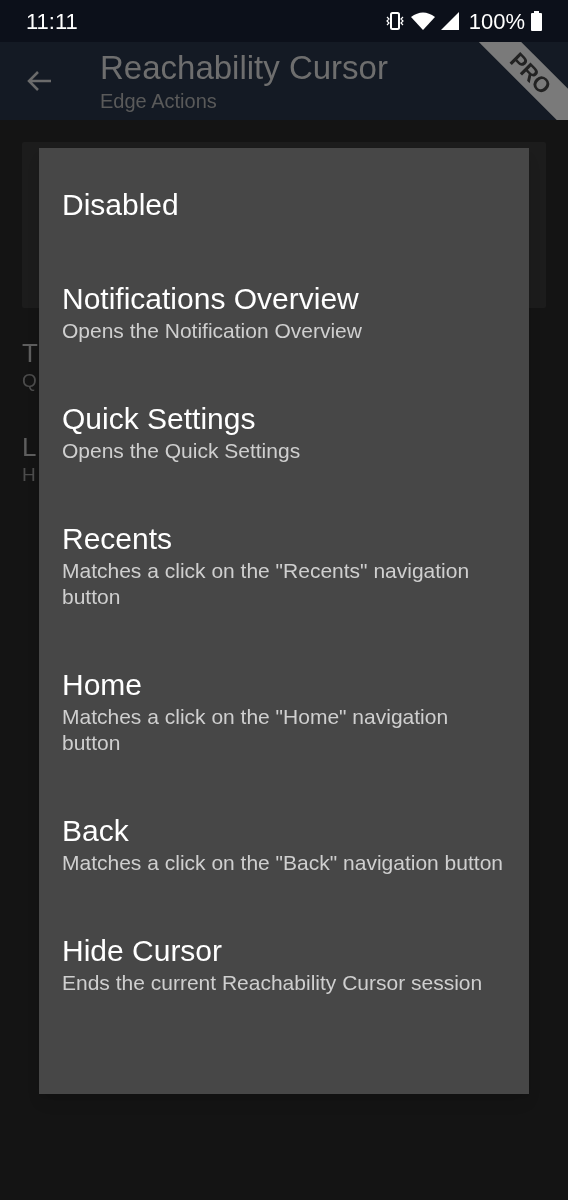  What do you see at coordinates (256, 730) in the screenshot?
I see `option-description: Matches a click on the "Home" navigation button` at bounding box center [256, 730].